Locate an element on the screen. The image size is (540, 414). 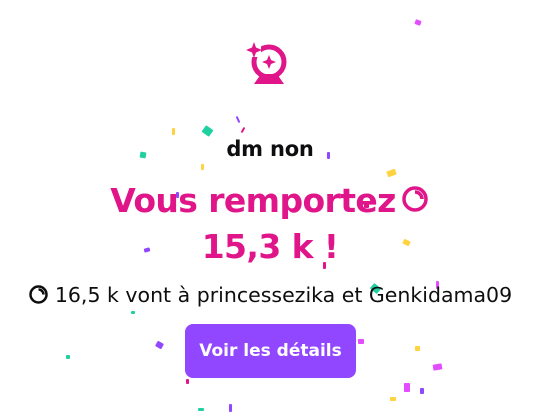
win-label: Vous remportez is located at coordinates (253, 200).